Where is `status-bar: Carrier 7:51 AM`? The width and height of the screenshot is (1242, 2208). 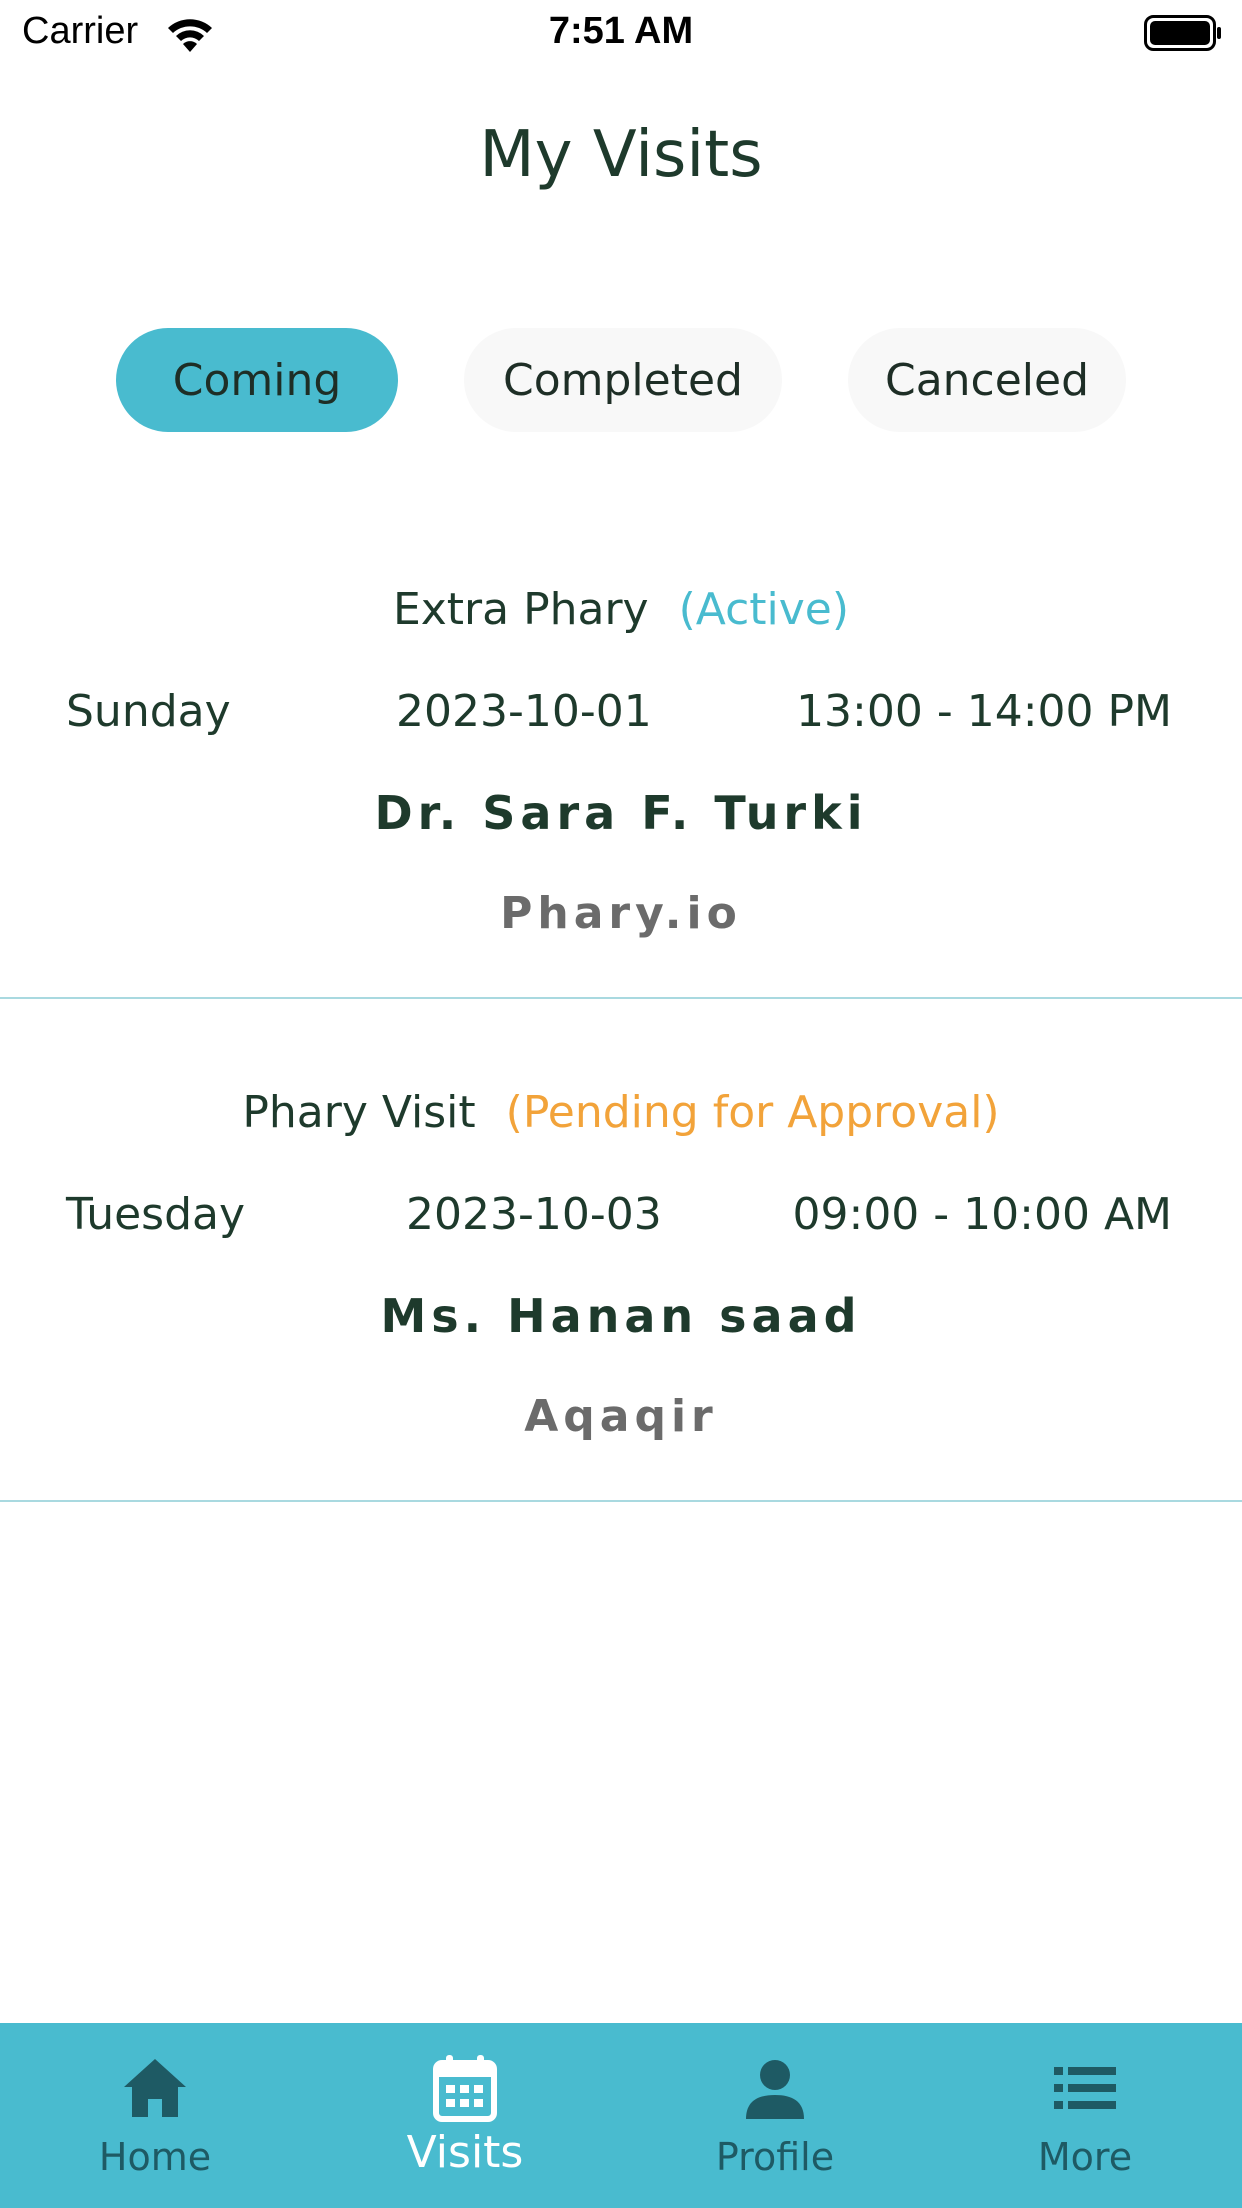
status-bar: Carrier 7:51 AM is located at coordinates (621, 35).